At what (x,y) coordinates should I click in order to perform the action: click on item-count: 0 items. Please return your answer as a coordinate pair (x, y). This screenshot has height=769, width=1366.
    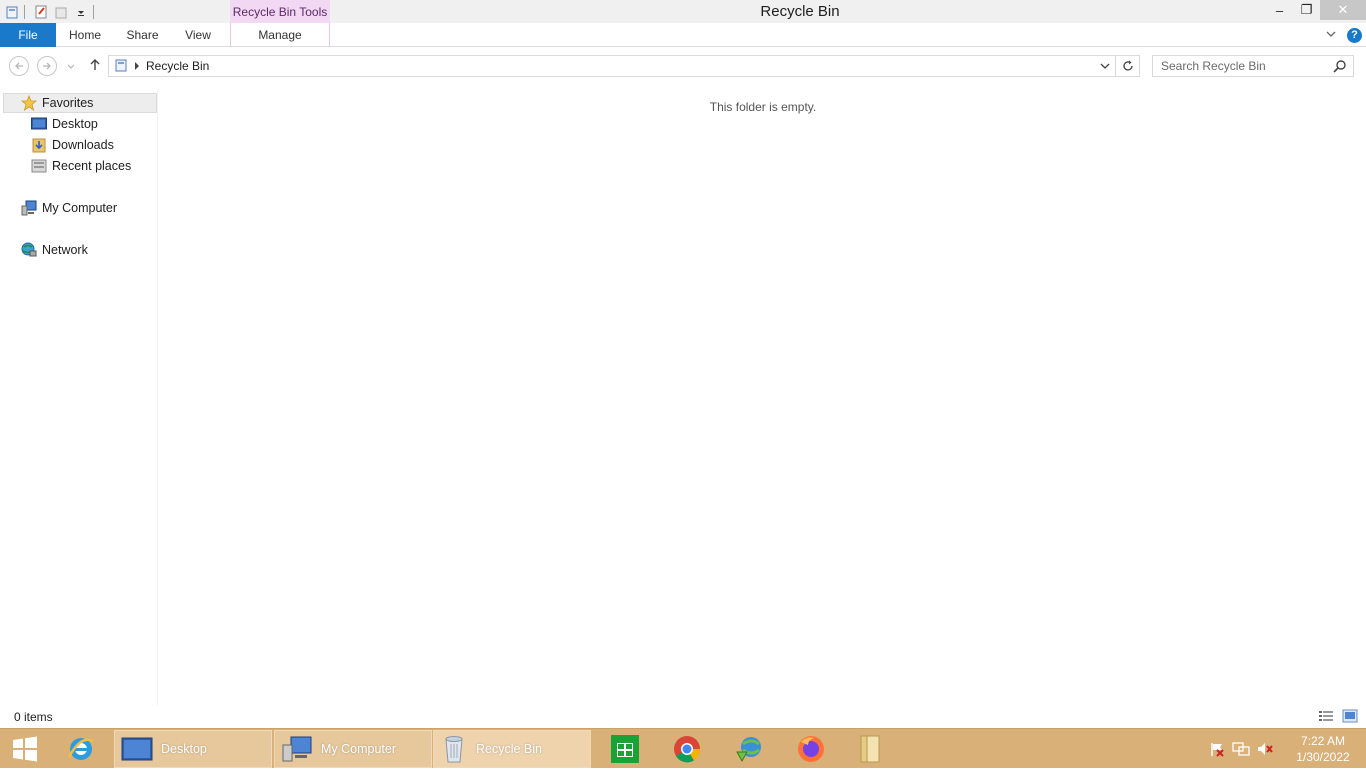
    Looking at the image, I should click on (33, 717).